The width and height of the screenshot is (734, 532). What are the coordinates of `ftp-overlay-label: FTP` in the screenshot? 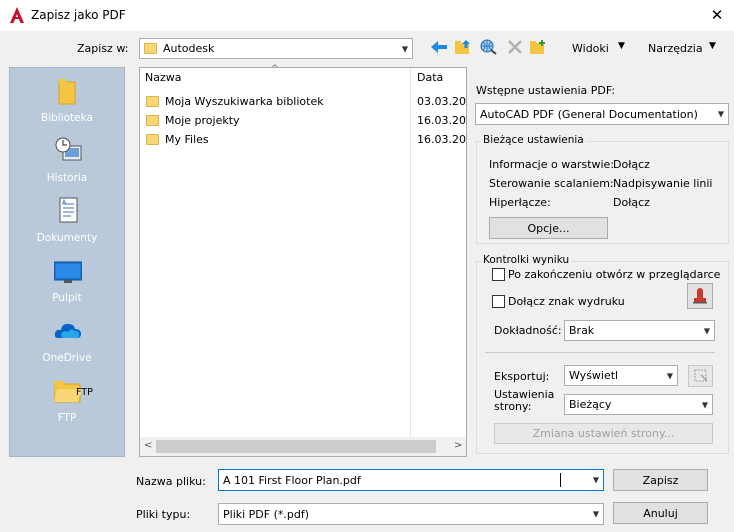 It's located at (84, 392).